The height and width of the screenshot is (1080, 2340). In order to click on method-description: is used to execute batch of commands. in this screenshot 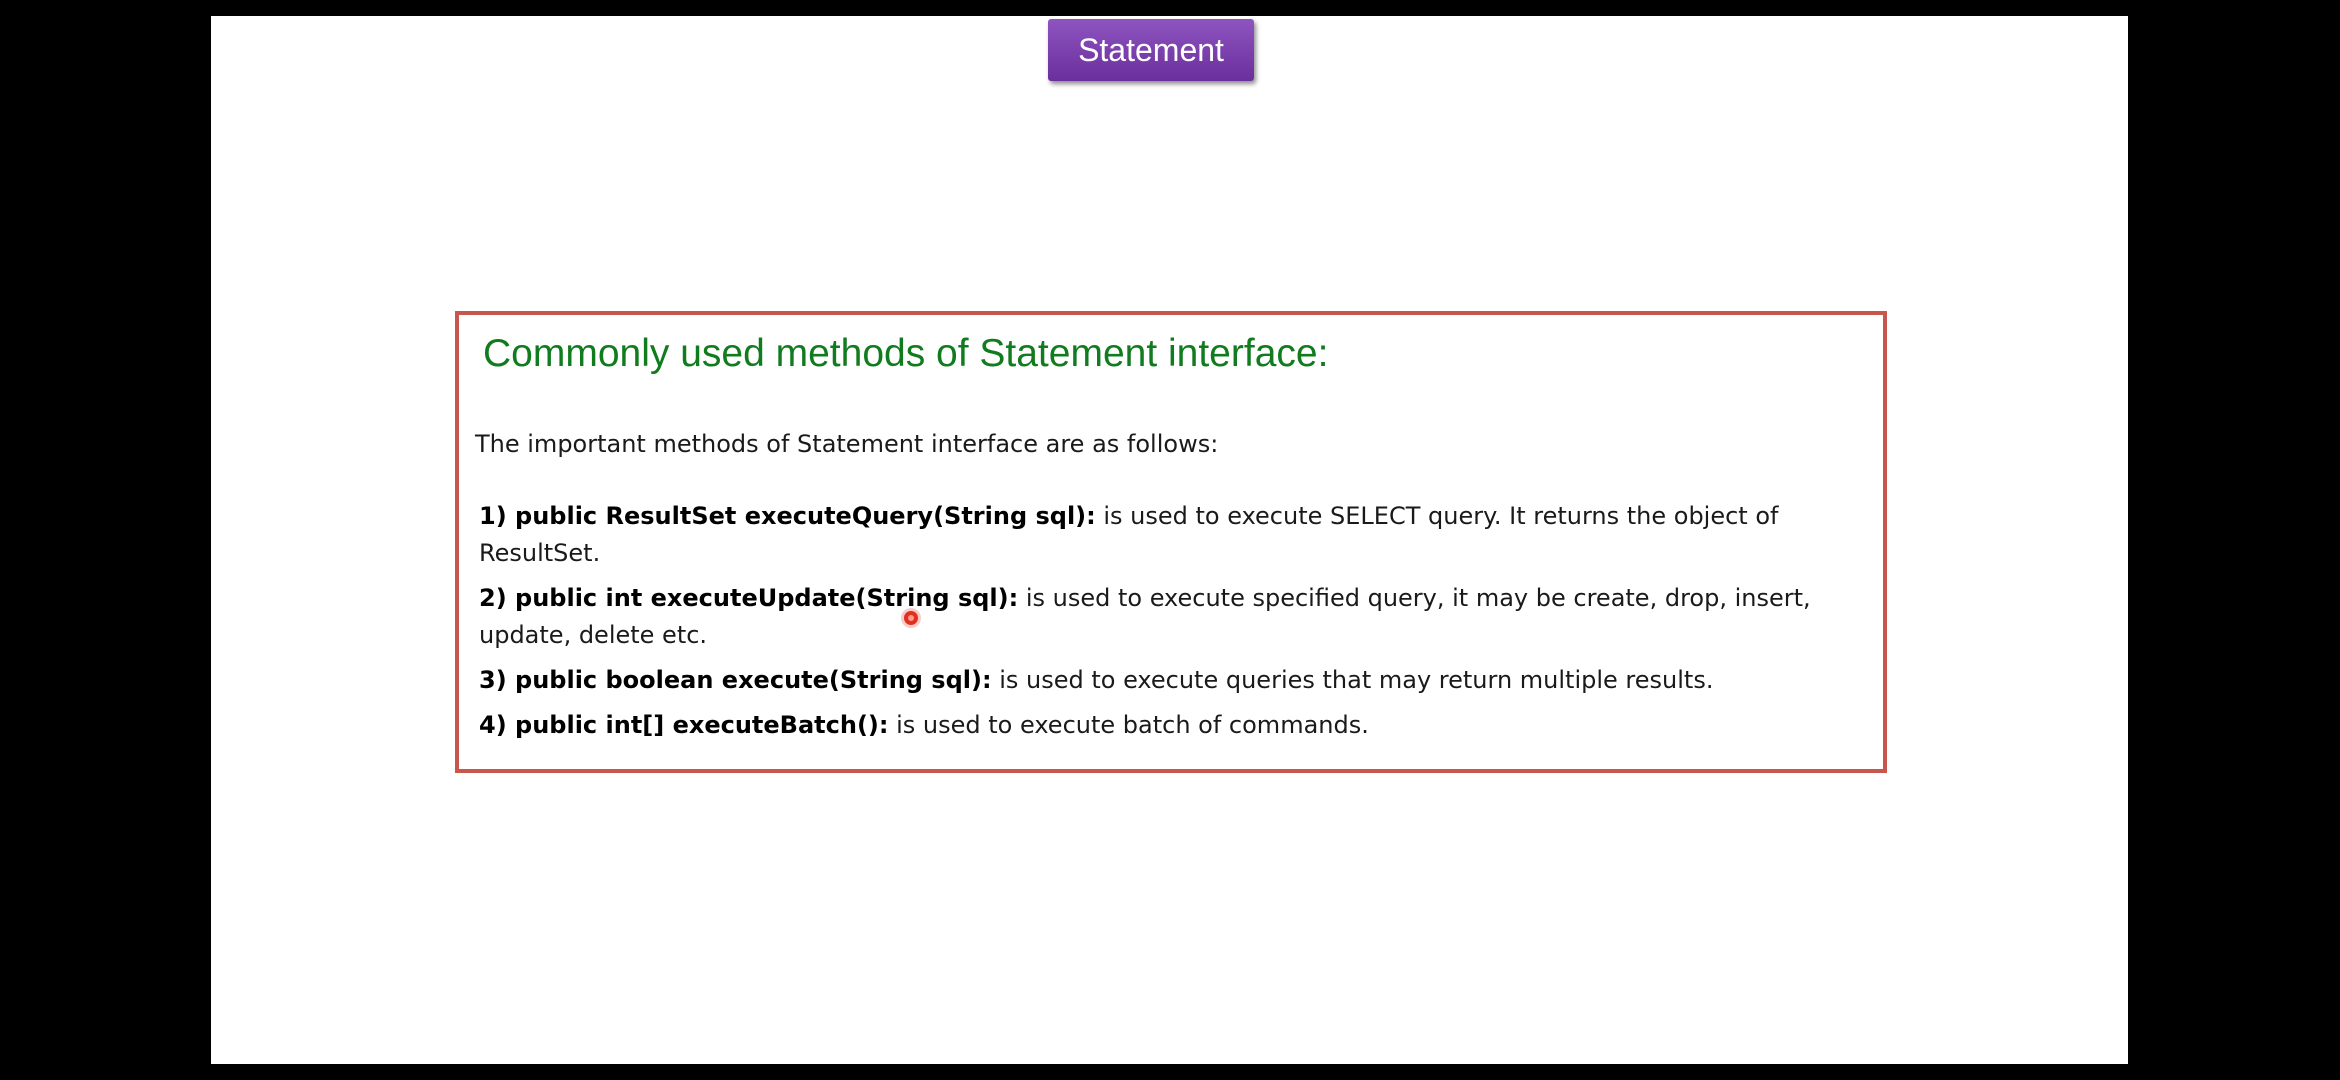, I will do `click(1128, 725)`.